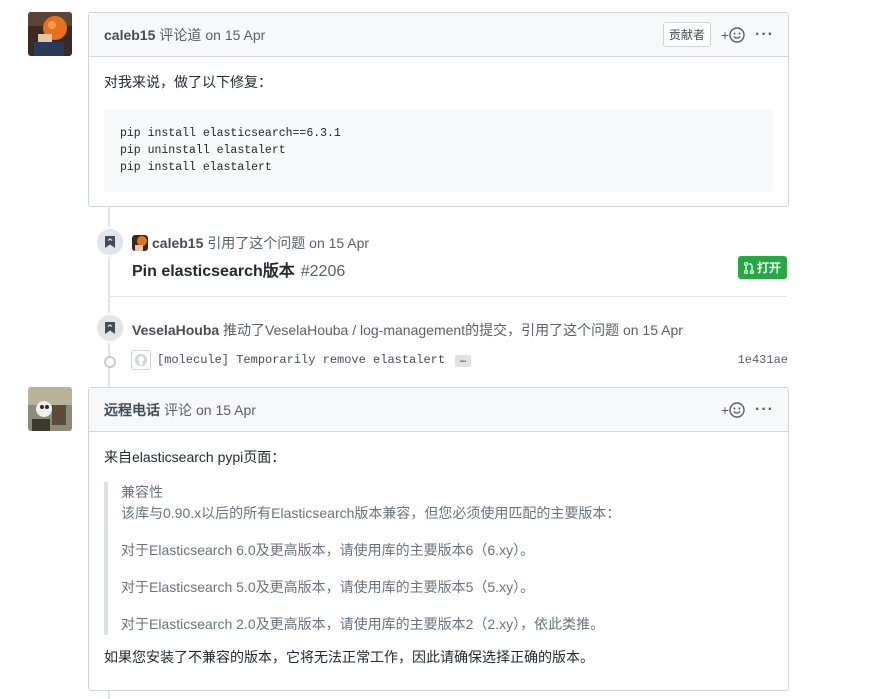 The image size is (896, 699). Describe the element at coordinates (177, 243) in the screenshot. I see `event-author: caleb15` at that location.